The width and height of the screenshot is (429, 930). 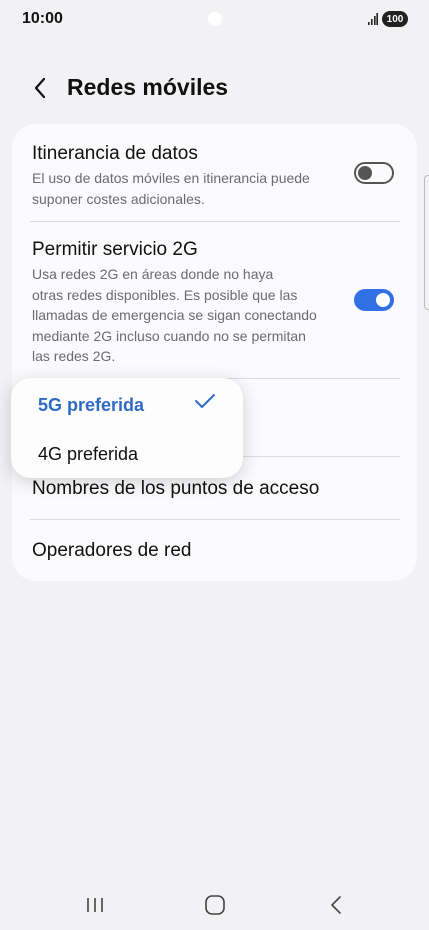 What do you see at coordinates (88, 454) in the screenshot?
I see `option-4g-preferred: 4G preferida` at bounding box center [88, 454].